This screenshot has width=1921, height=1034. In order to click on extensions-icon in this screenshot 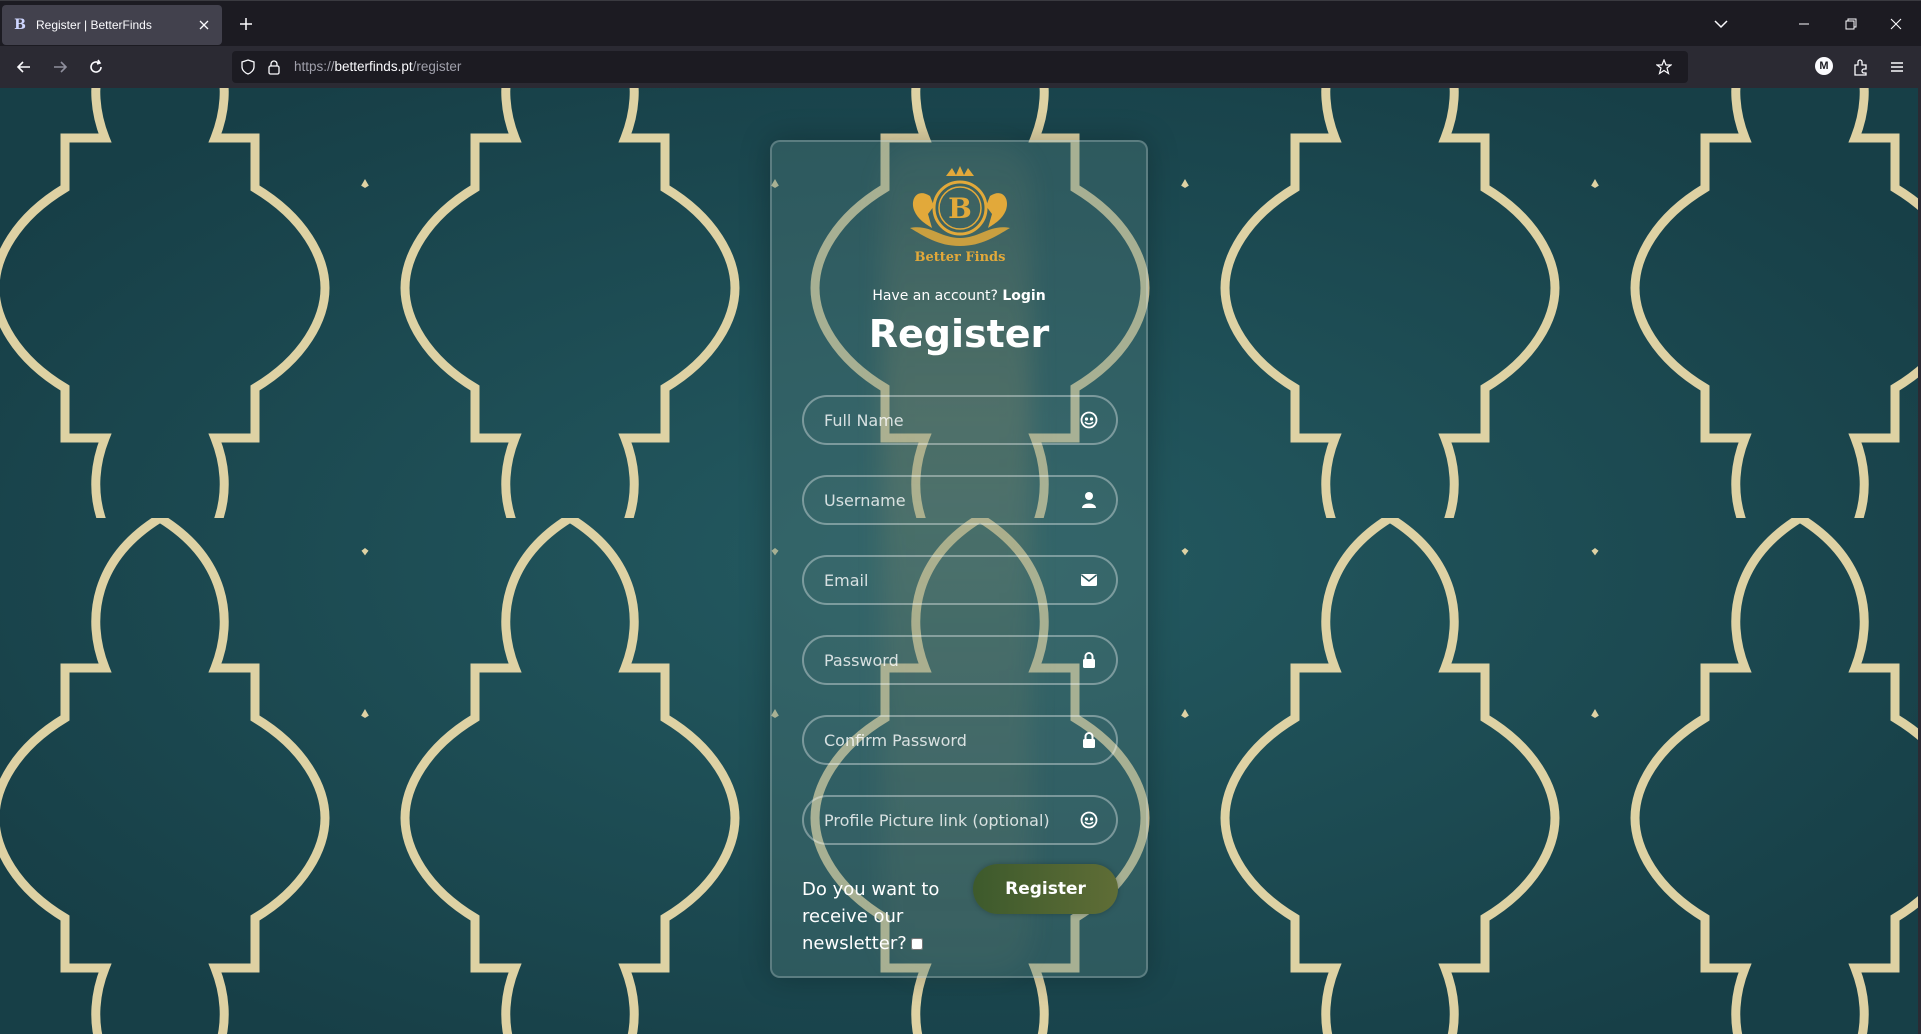, I will do `click(1861, 67)`.